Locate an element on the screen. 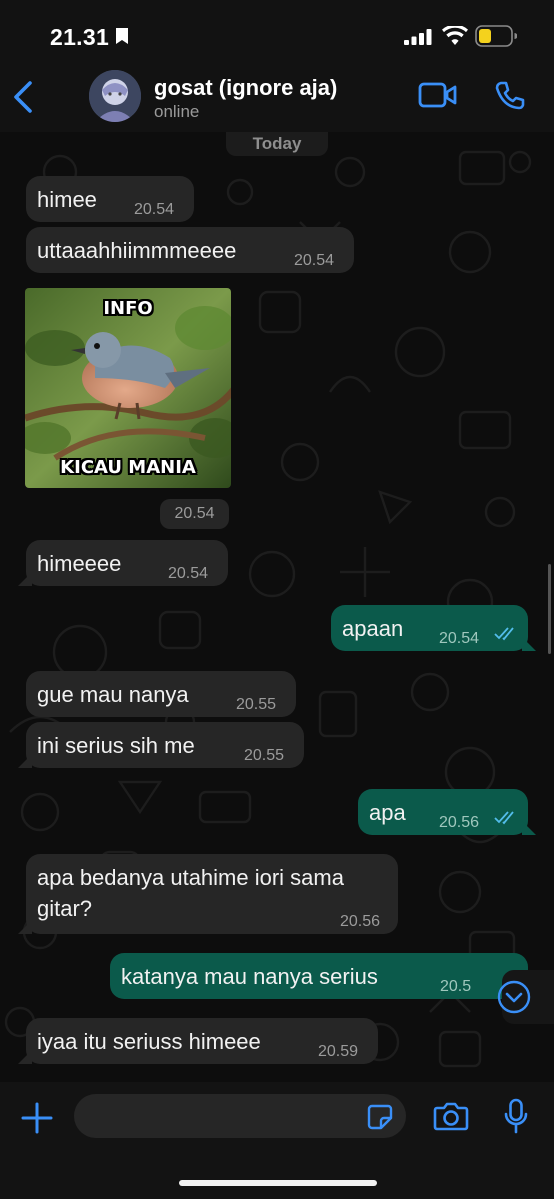 The image size is (554, 1199). message-text: apa is located at coordinates (387, 812).